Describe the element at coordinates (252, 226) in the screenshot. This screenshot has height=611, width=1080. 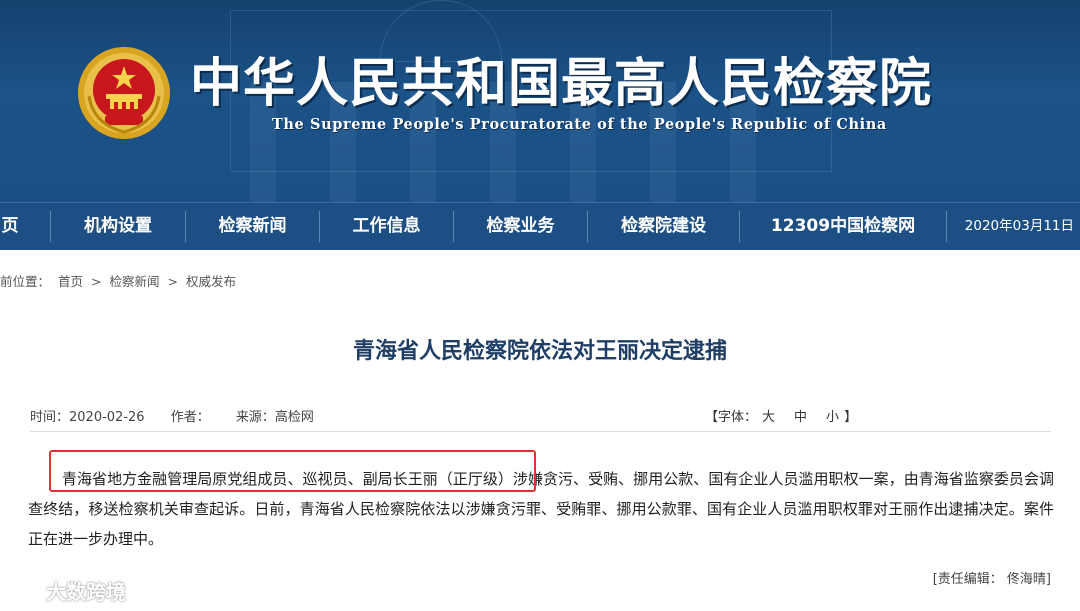
I see `nav-item-news: 检察新闻` at that location.